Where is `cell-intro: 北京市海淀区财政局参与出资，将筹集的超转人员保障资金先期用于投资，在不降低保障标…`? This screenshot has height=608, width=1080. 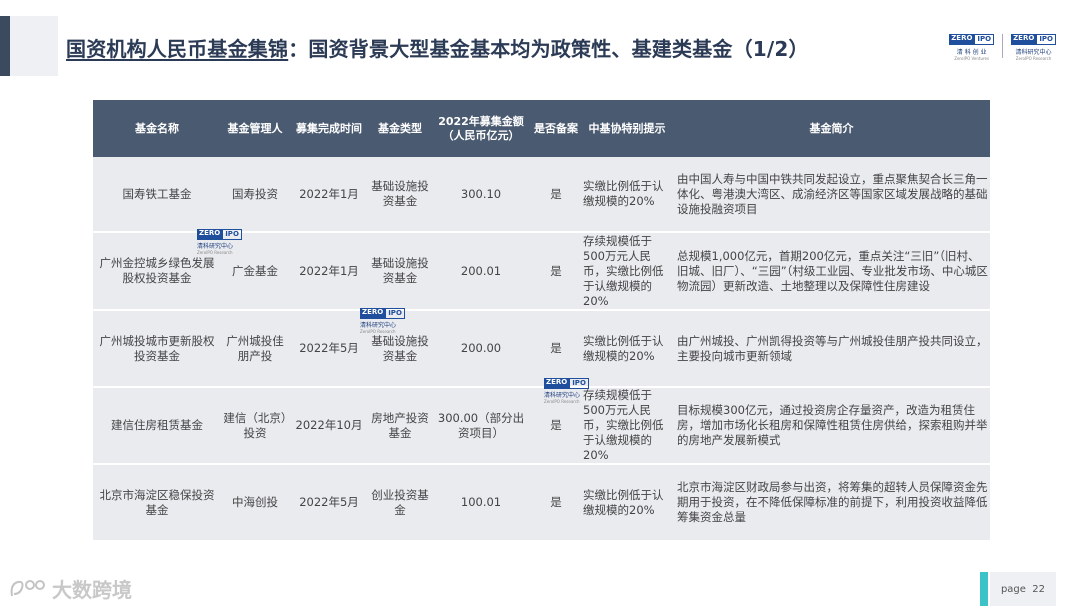 cell-intro: 北京市海淀区财政局参与出资，将筹集的超转人员保障资金先期用于投资，在不降低保障标… is located at coordinates (831, 503).